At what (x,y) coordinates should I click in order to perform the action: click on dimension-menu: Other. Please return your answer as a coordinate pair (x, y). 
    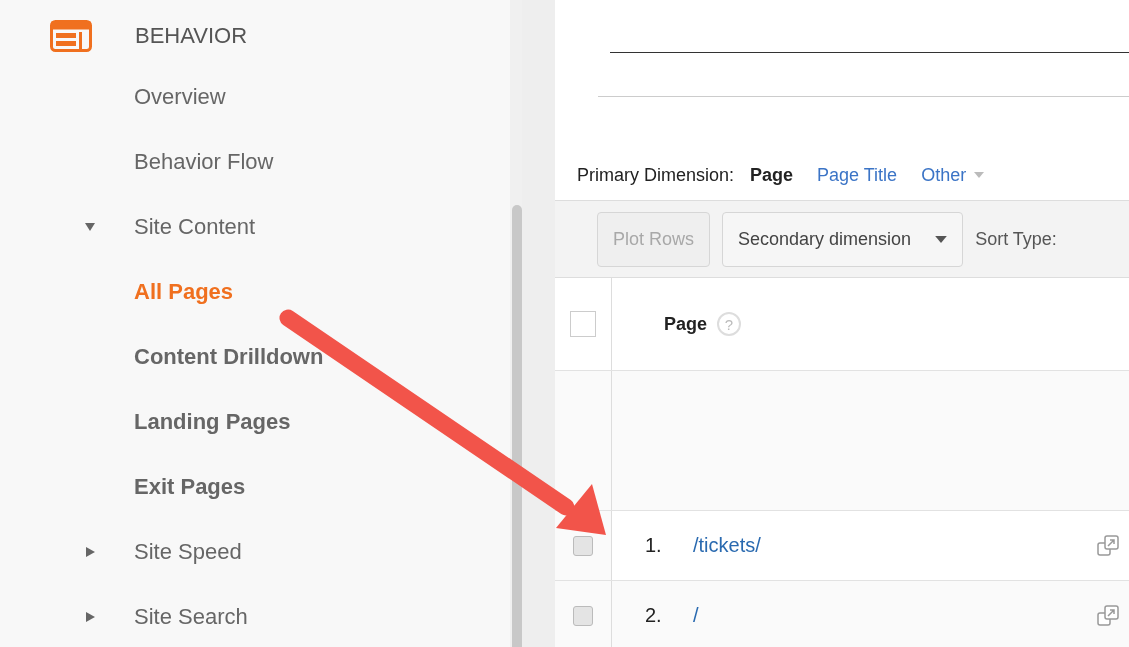
    Looking at the image, I should click on (953, 175).